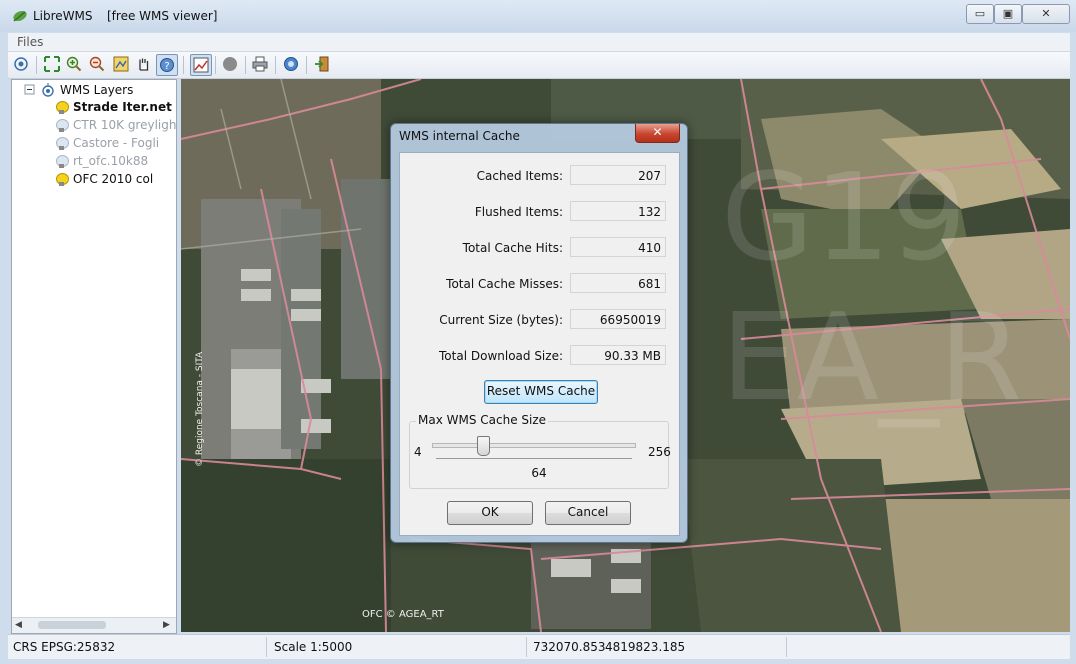 This screenshot has width=1076, height=664. I want to click on zoom-in-icon, so click(74, 64).